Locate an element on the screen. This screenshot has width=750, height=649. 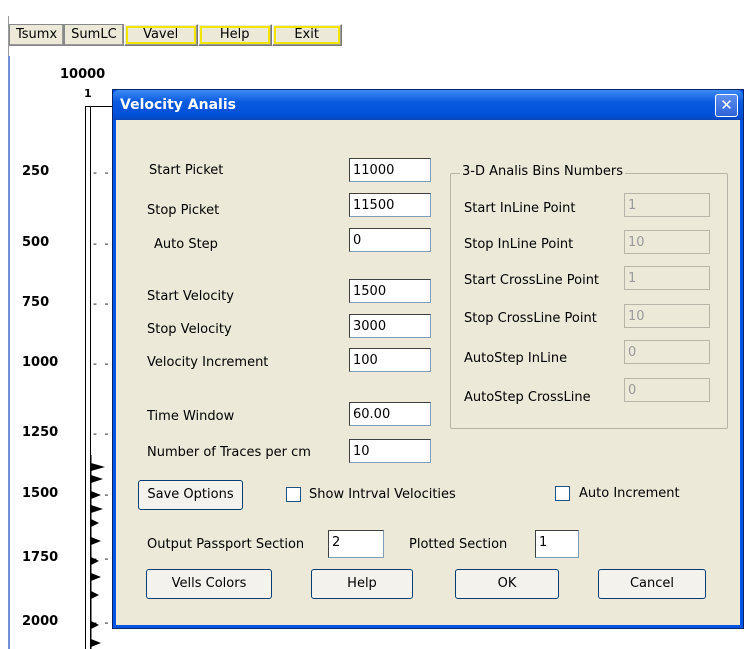
exit-button: Exit is located at coordinates (306, 35).